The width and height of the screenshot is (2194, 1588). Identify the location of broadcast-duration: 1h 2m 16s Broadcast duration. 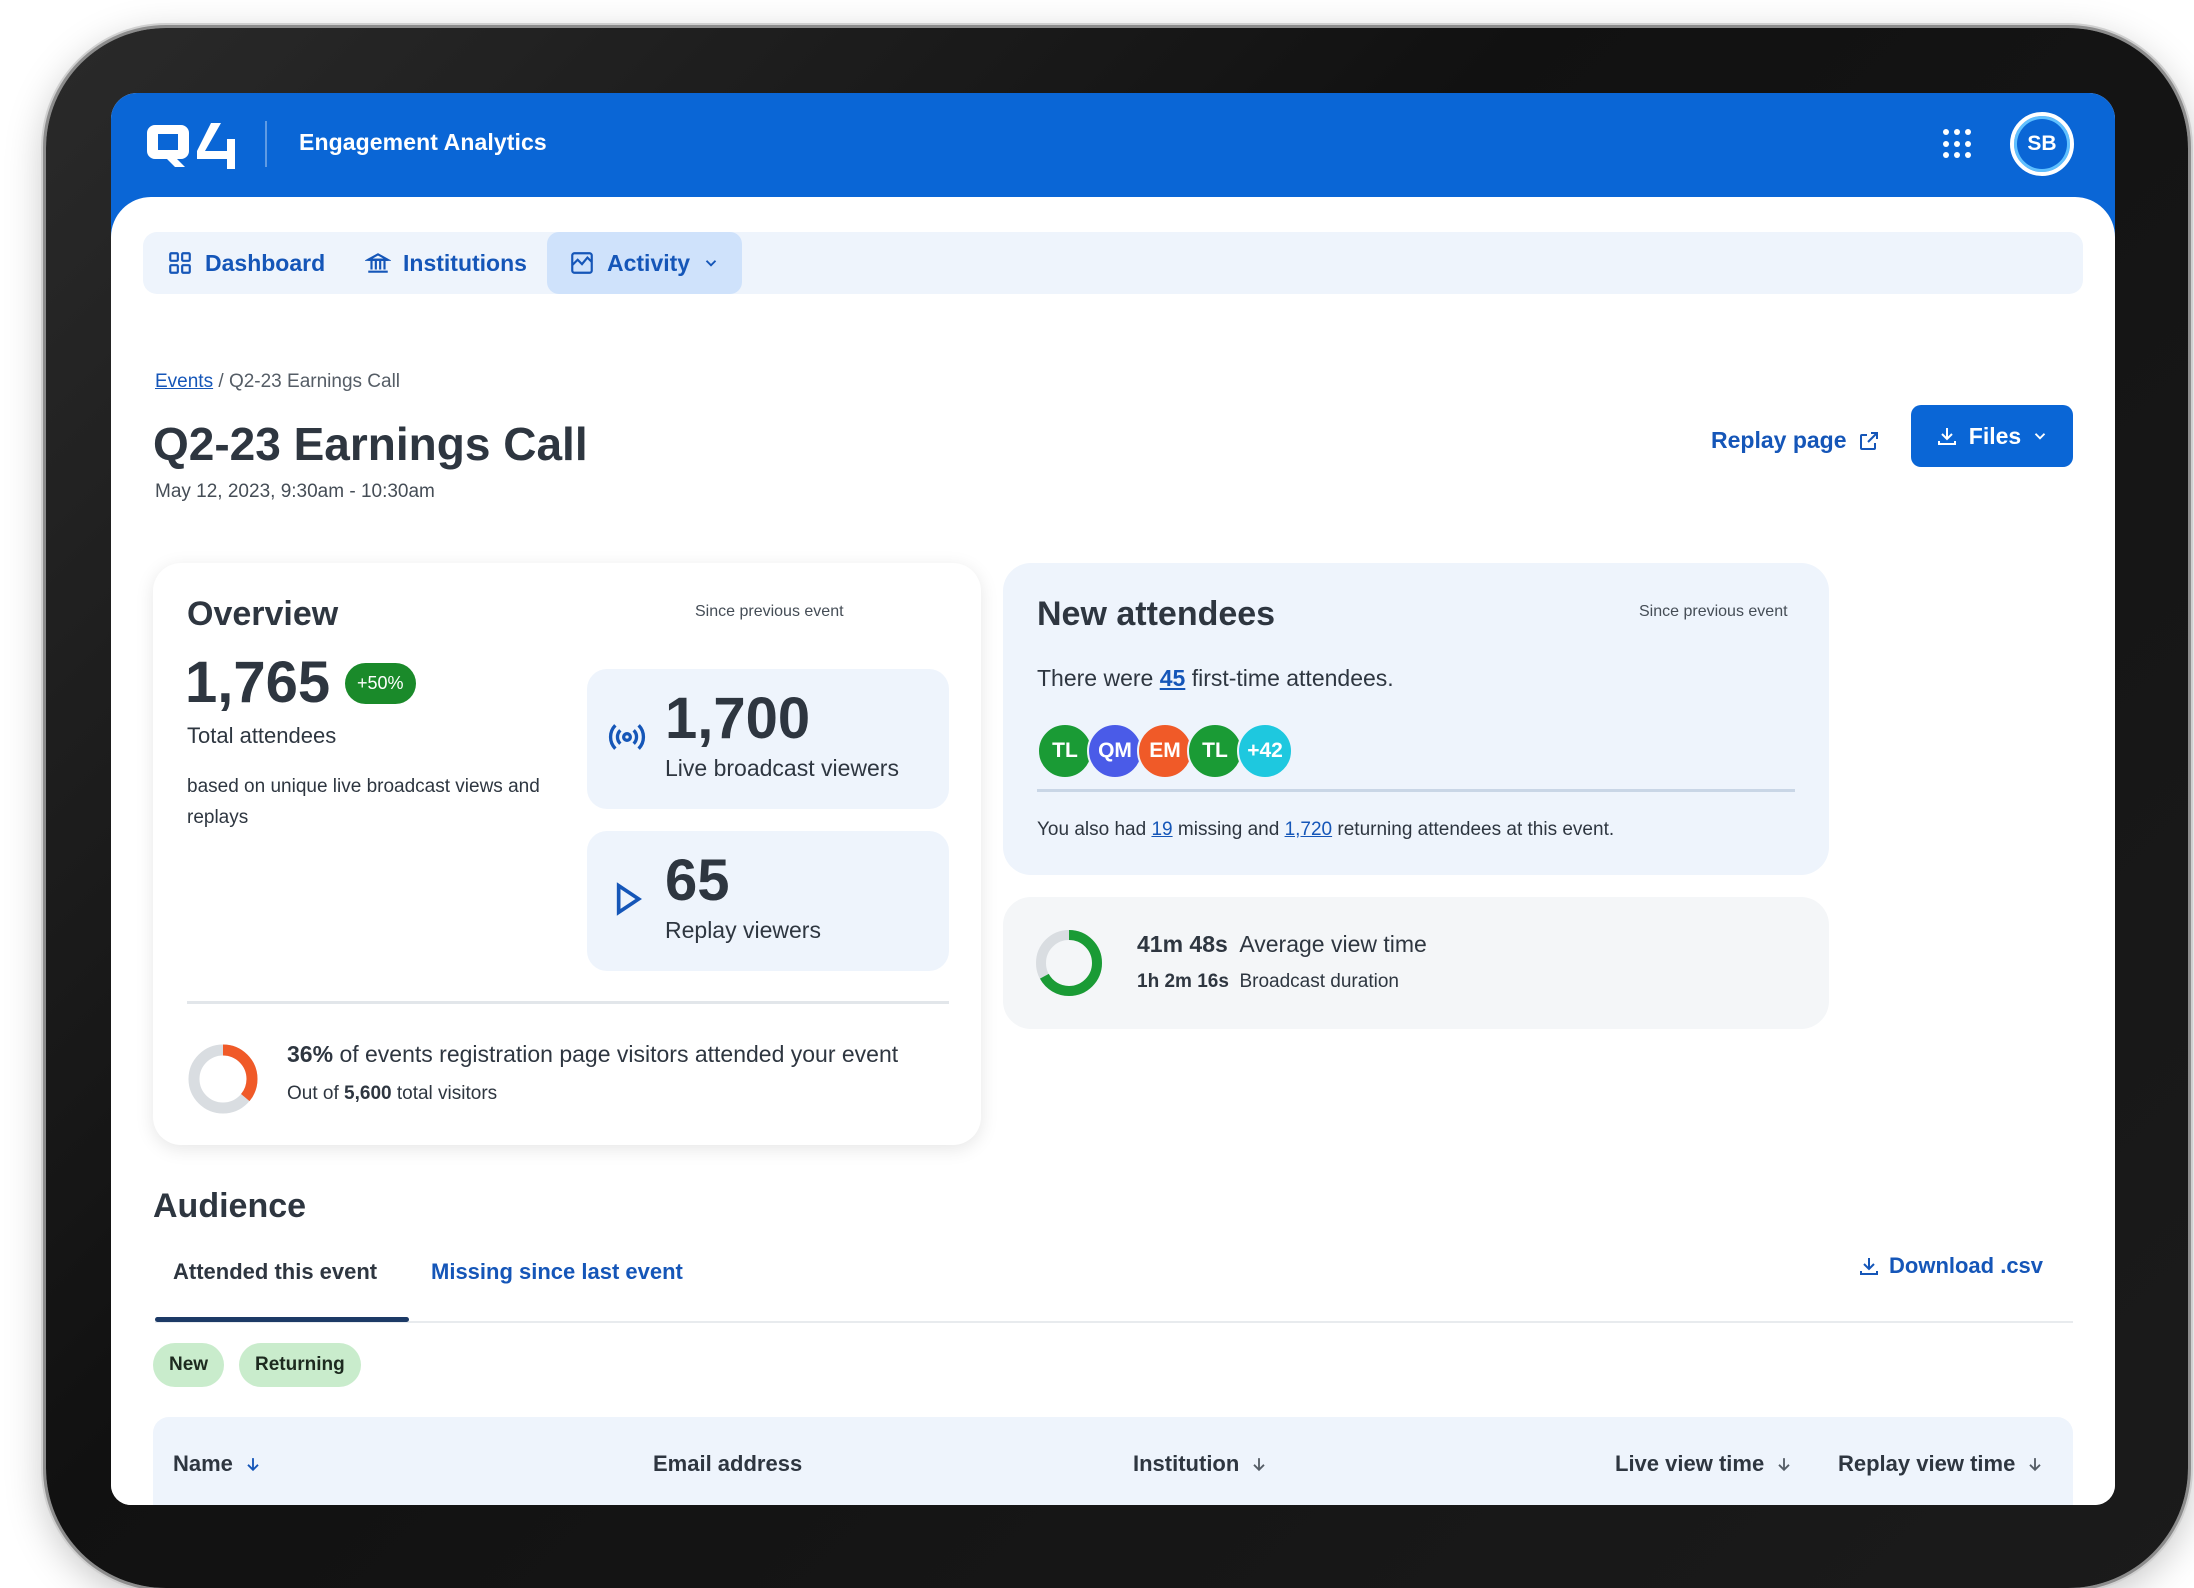
(1268, 982).